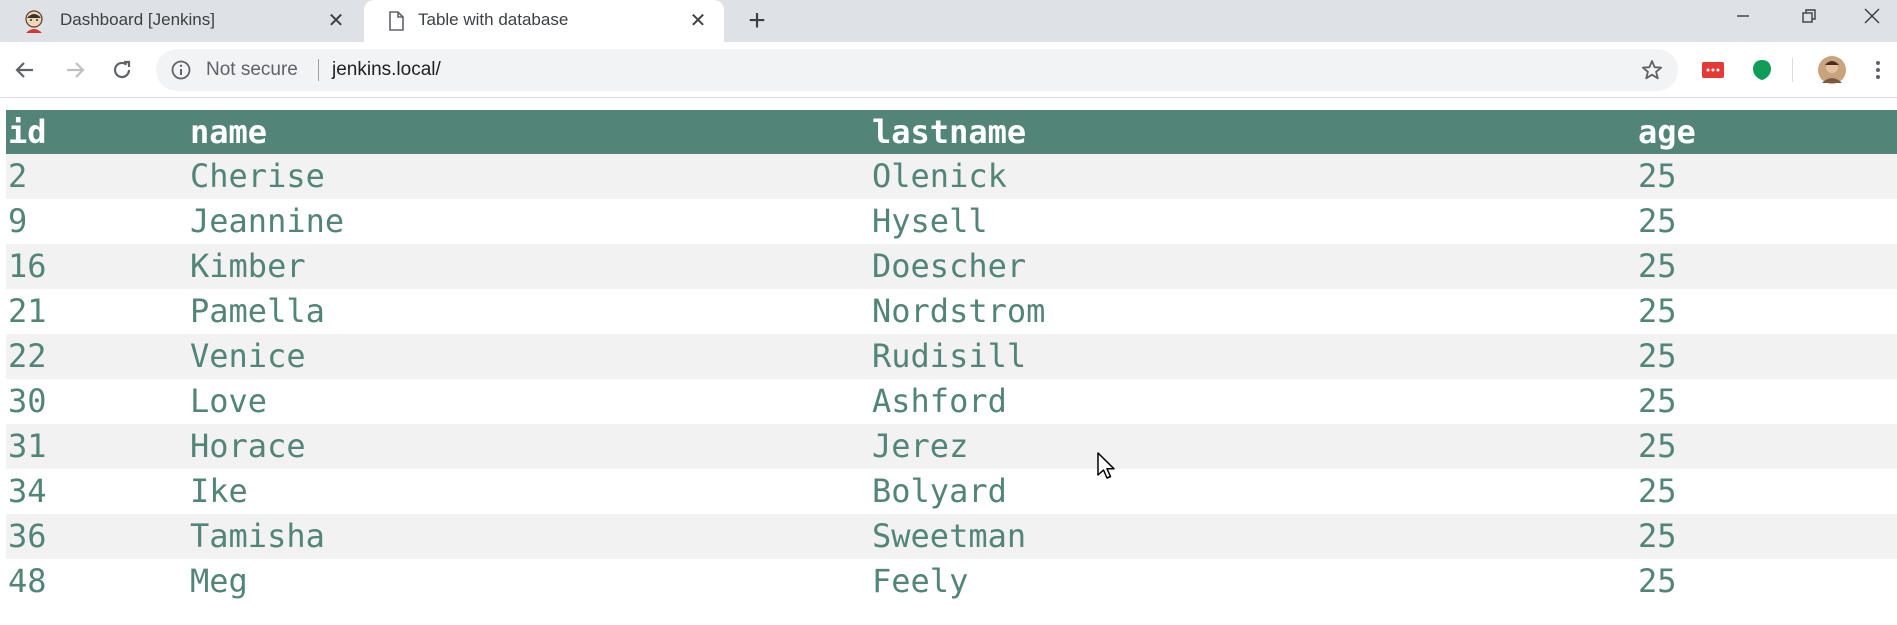 This screenshot has height=625, width=1897. I want to click on cell-lastname: Nordstrom, so click(1253, 311).